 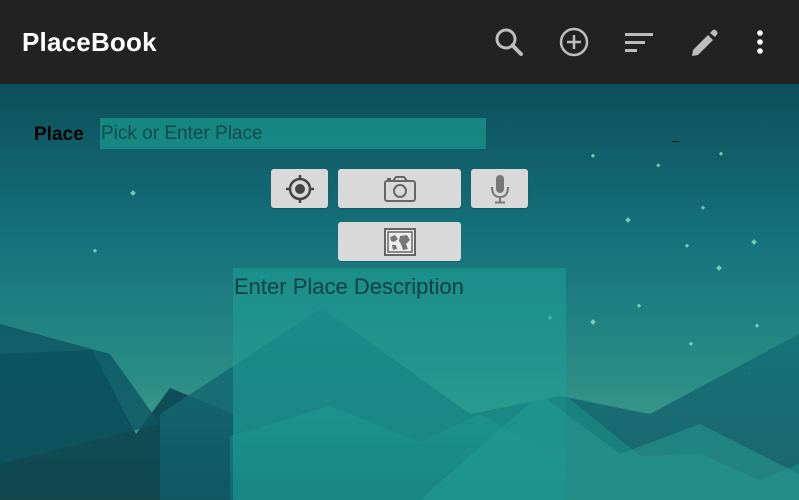 I want to click on locate-button, so click(x=299, y=188).